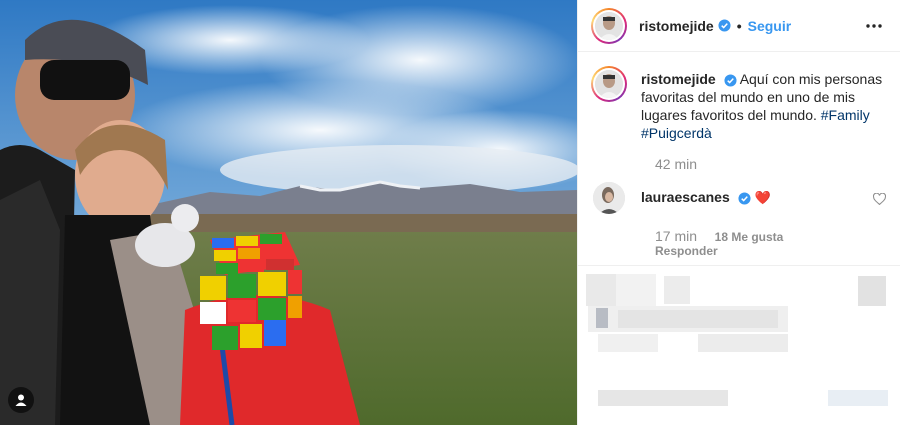 The width and height of the screenshot is (900, 425). I want to click on reply-button: Responder, so click(770, 251).